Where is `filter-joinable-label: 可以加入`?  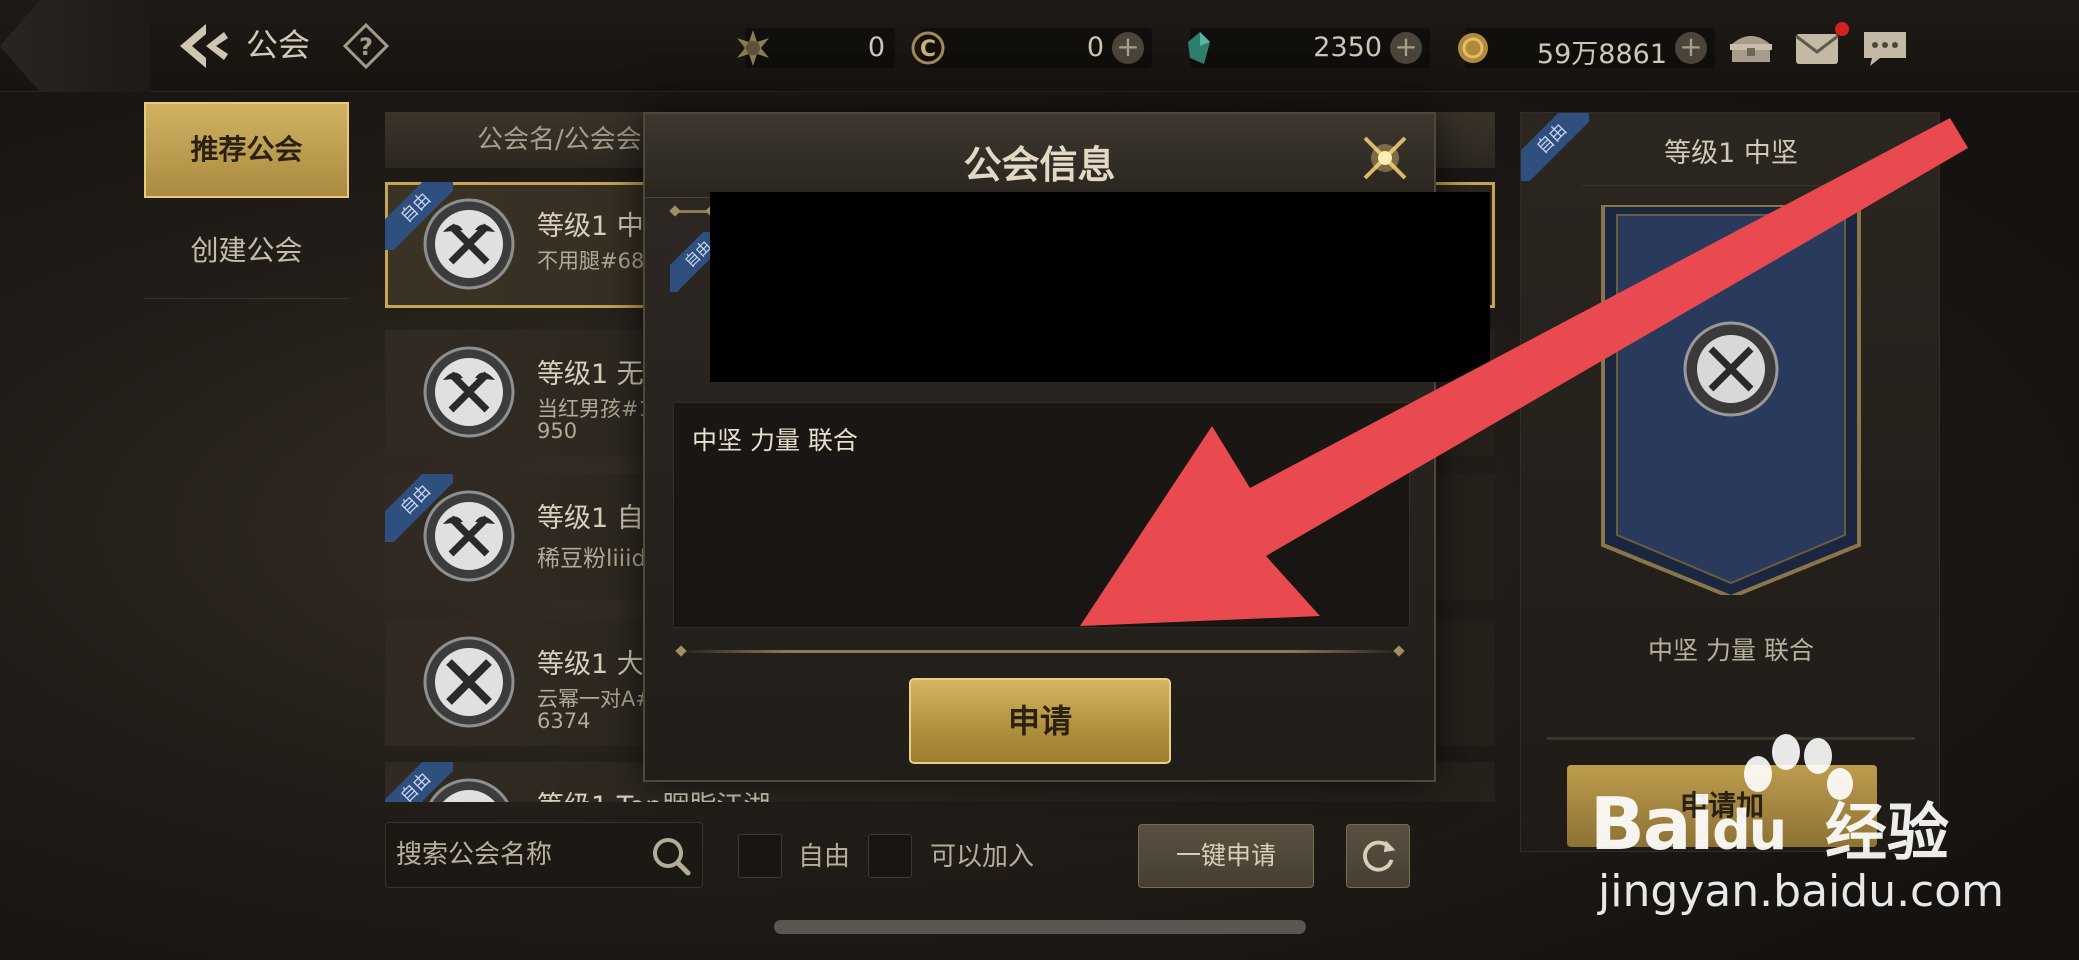 filter-joinable-label: 可以加入 is located at coordinates (982, 857).